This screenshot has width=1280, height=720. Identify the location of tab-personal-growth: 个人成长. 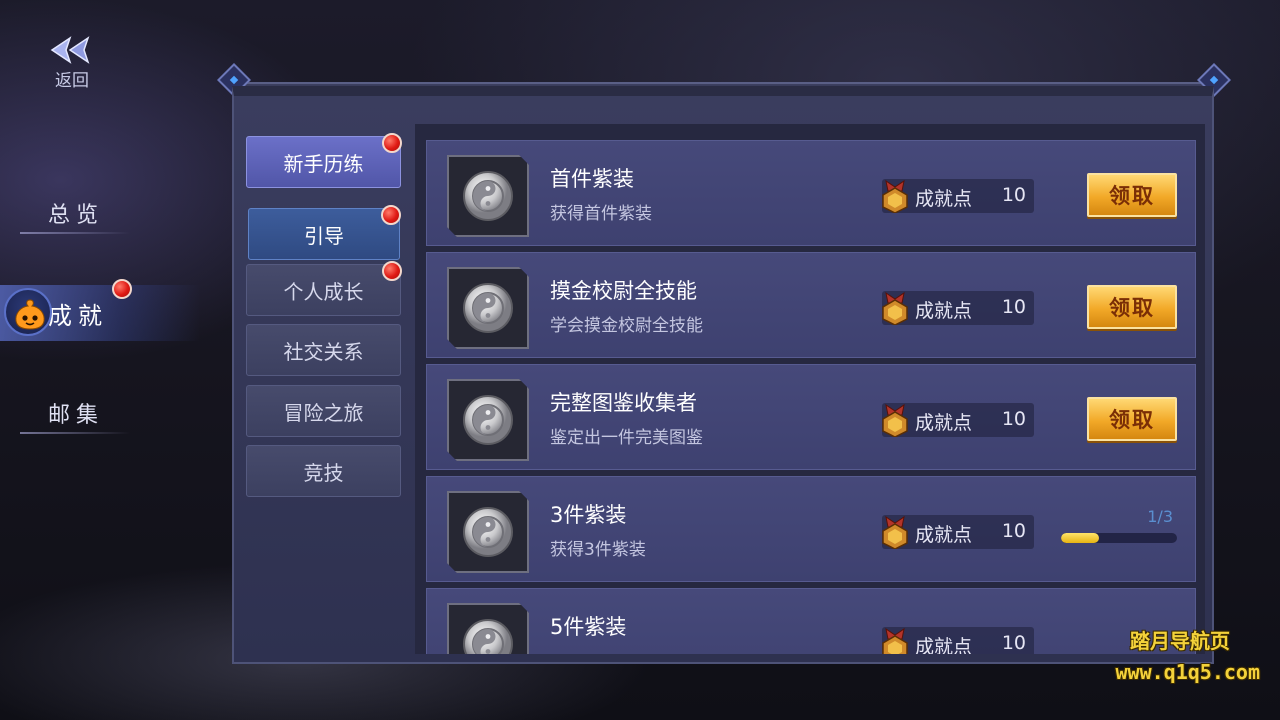
(324, 288).